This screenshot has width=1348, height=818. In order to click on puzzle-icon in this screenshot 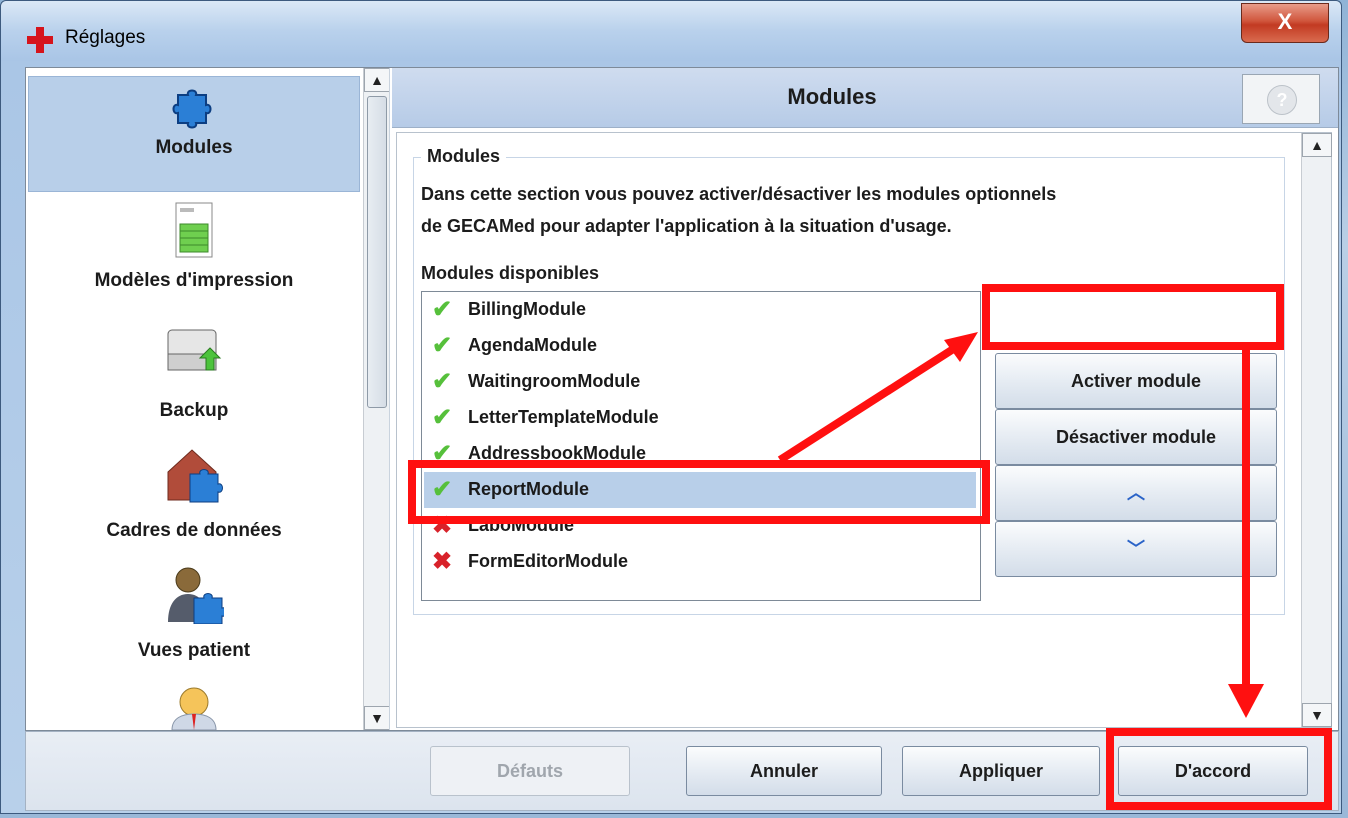, I will do `click(192, 109)`.